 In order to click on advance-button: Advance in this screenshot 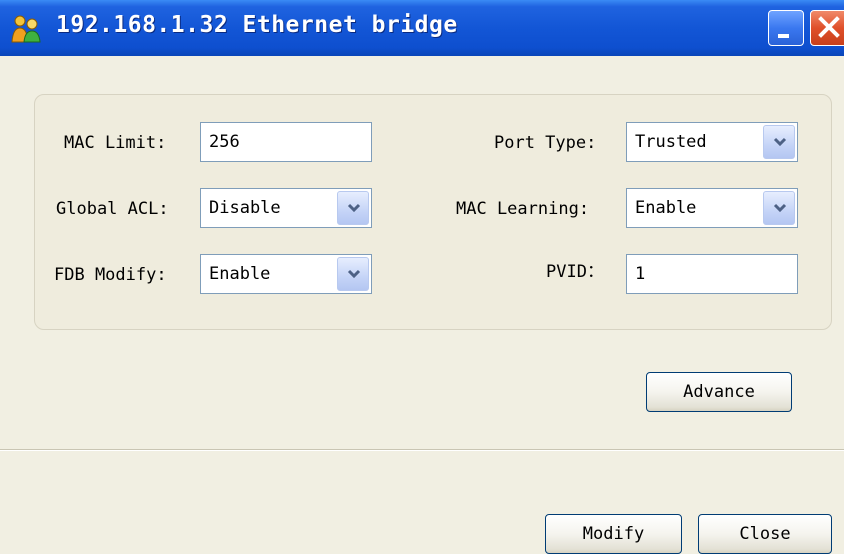, I will do `click(719, 392)`.